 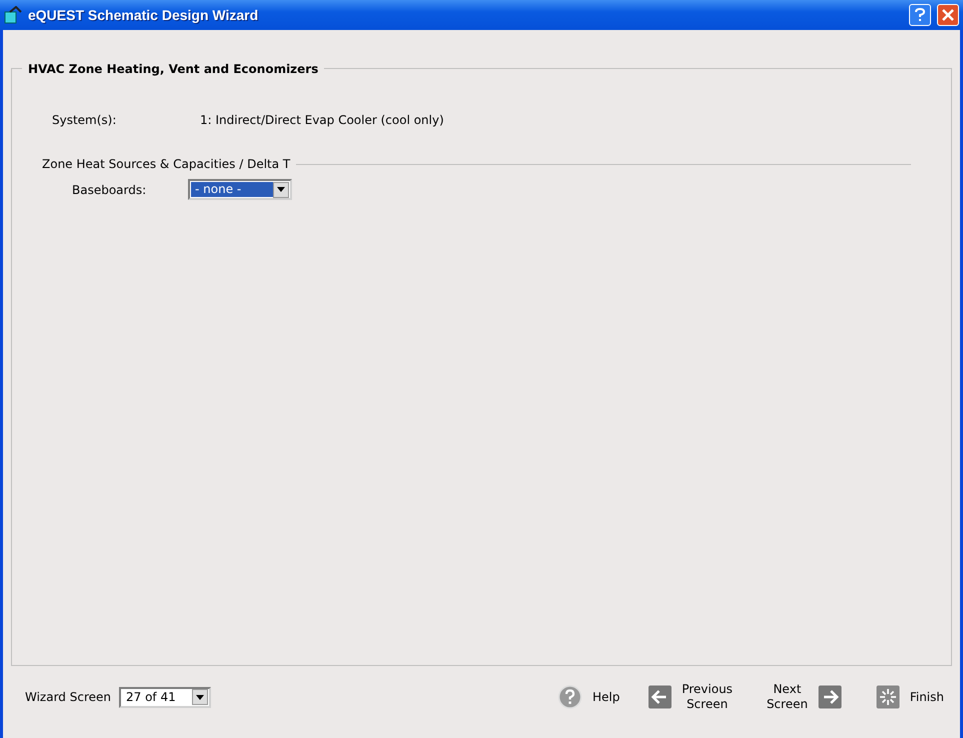 What do you see at coordinates (690, 697) in the screenshot?
I see `previous-button: Previous Screen` at bounding box center [690, 697].